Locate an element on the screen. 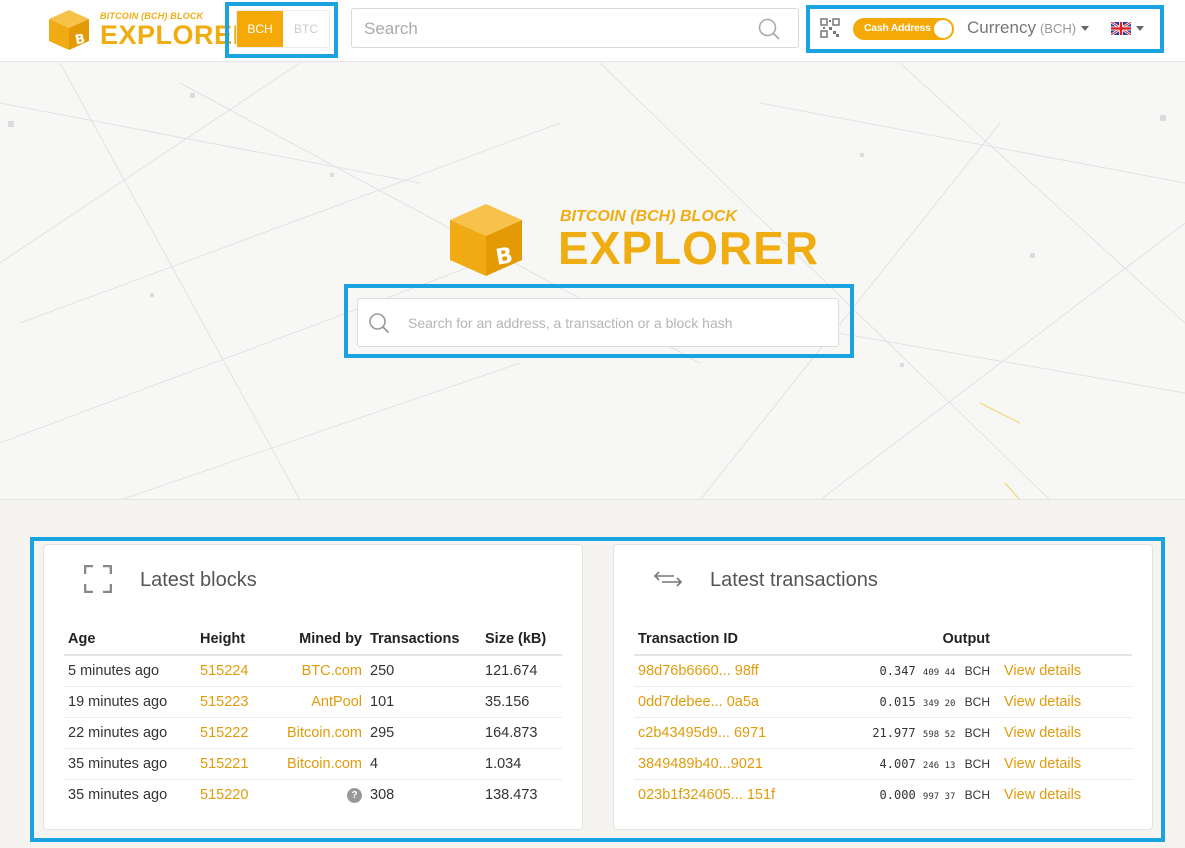 The height and width of the screenshot is (848, 1185). header-search-box is located at coordinates (575, 28).